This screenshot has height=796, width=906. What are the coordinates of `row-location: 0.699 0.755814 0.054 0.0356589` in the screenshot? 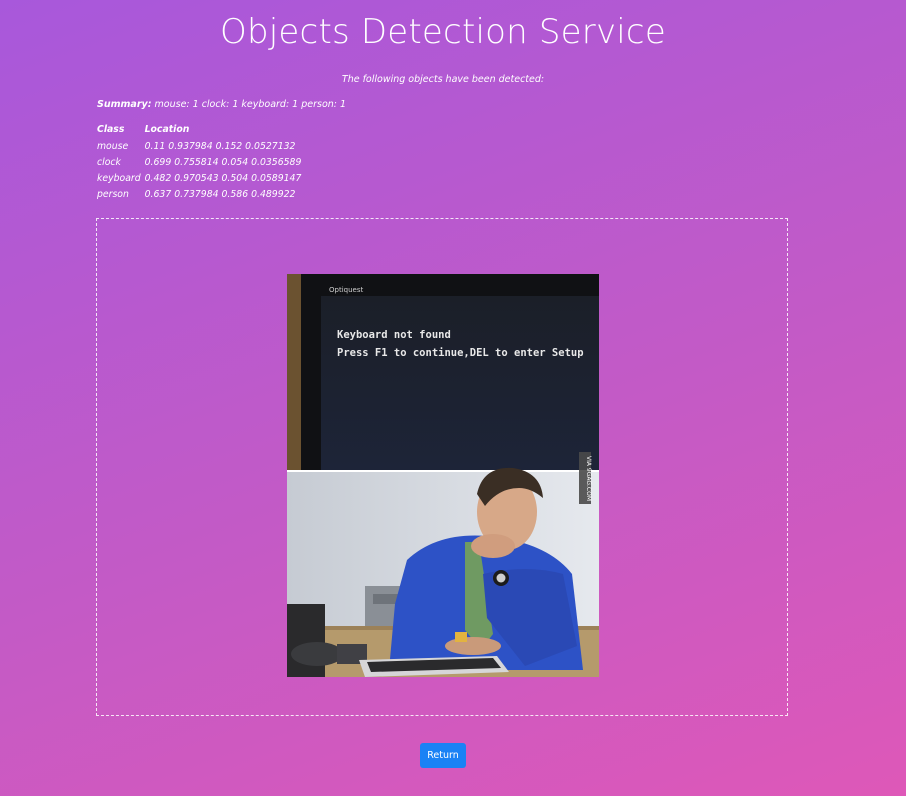 It's located at (223, 162).